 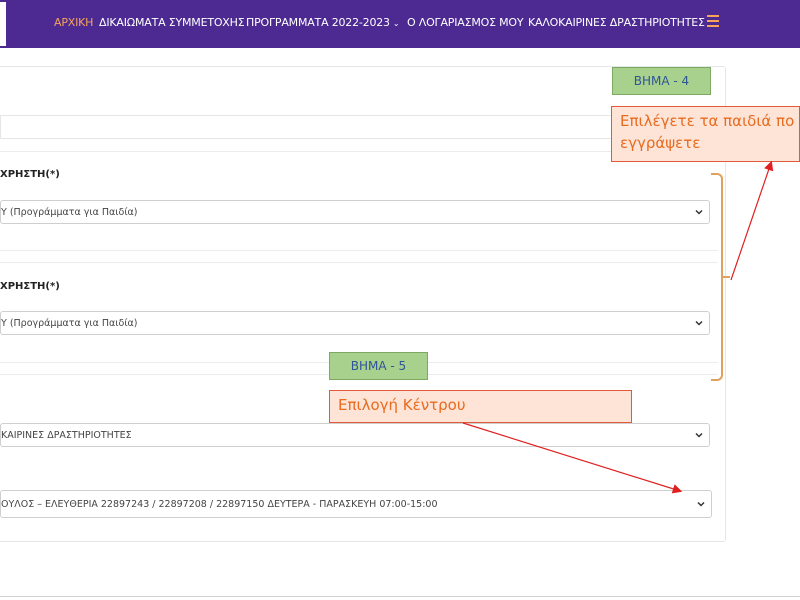 What do you see at coordinates (480, 406) in the screenshot?
I see `center-callout: Επιλογή Κέντρου` at bounding box center [480, 406].